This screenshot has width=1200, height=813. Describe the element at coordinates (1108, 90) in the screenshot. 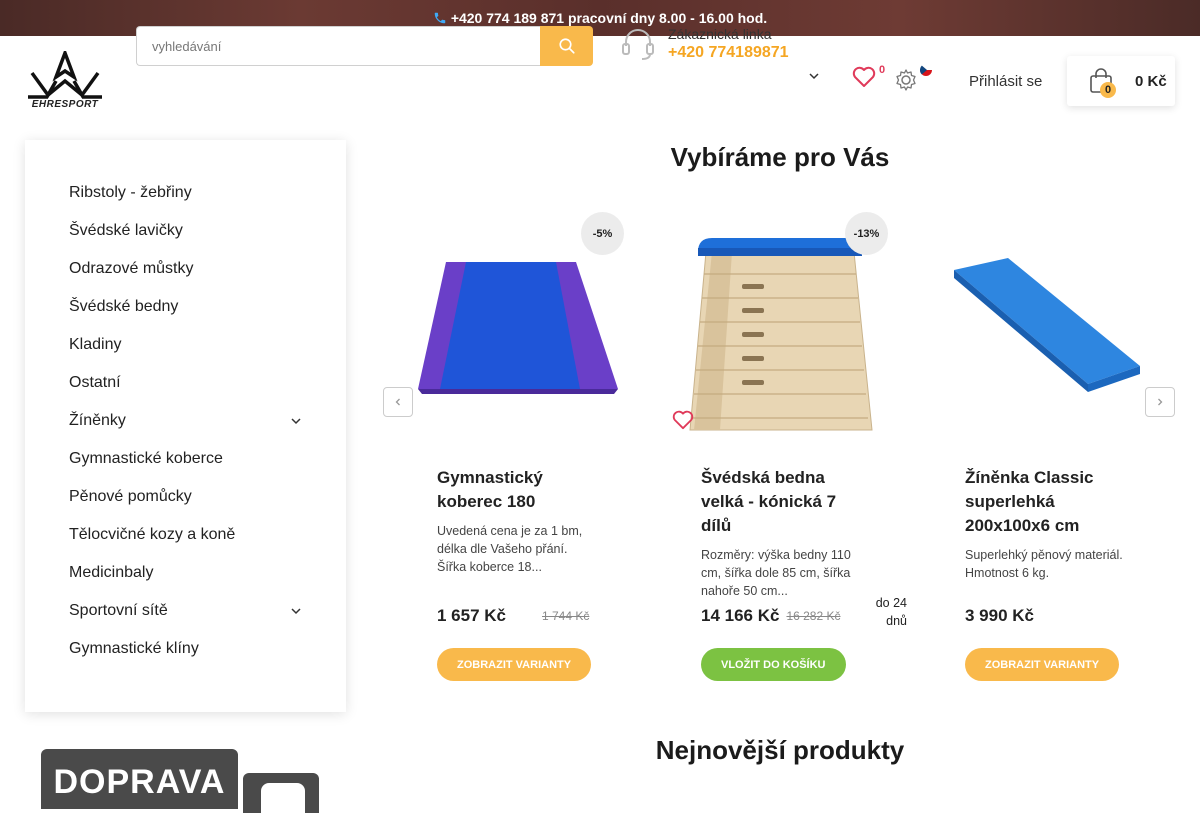

I see `cart-count-badge: 0` at that location.